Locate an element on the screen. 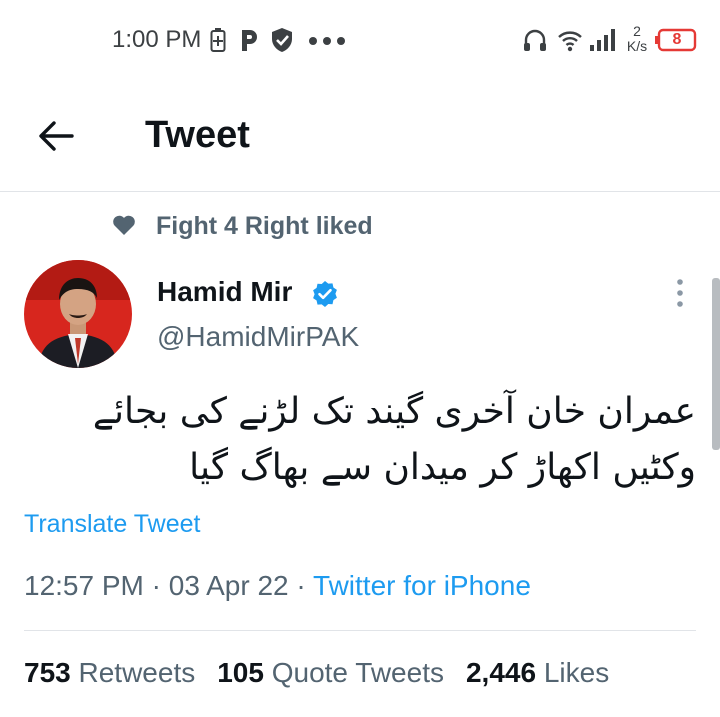  page-title: Tweet is located at coordinates (197, 135).